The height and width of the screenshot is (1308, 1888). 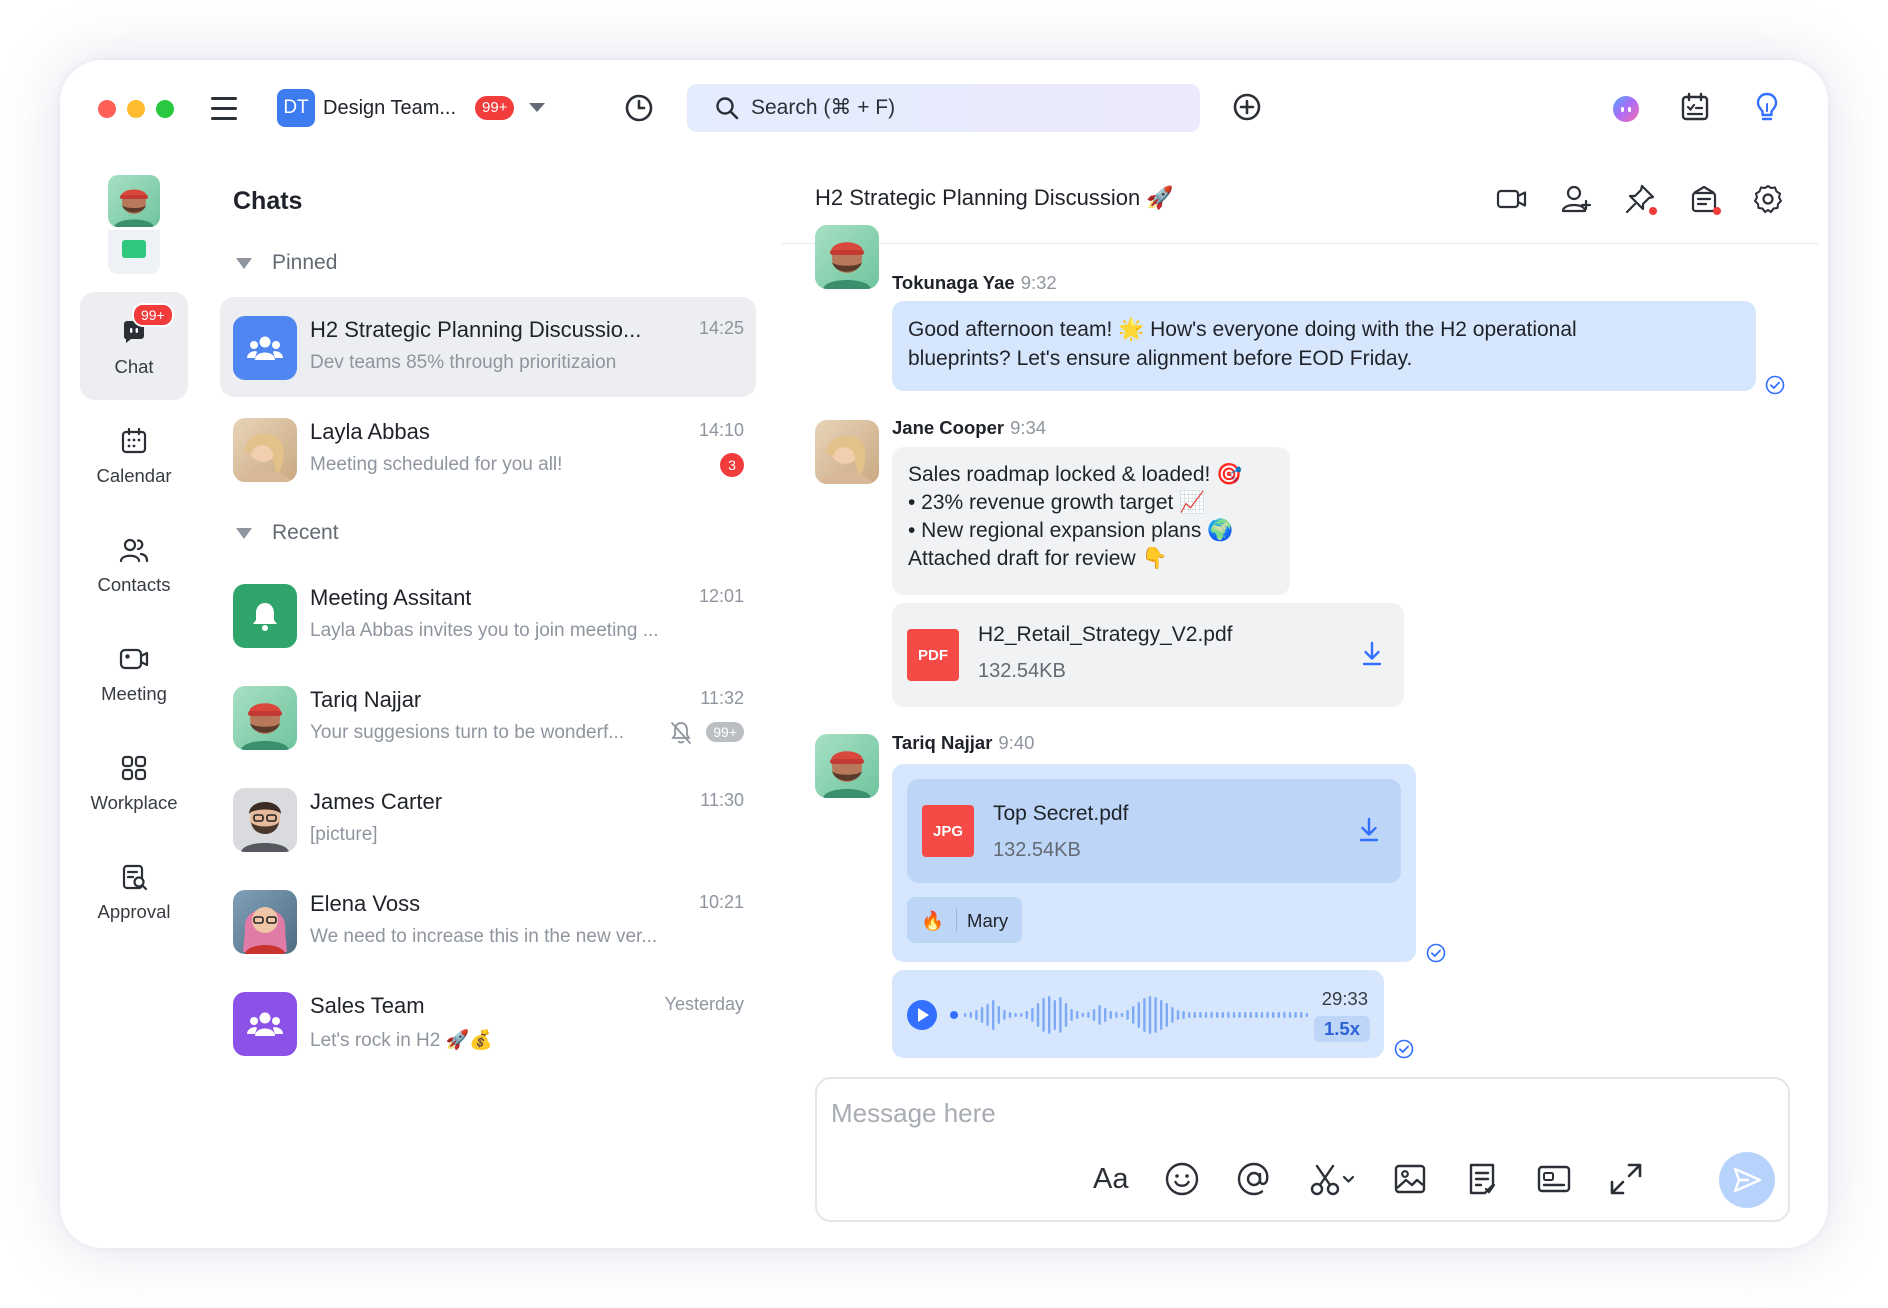 What do you see at coordinates (401, 1040) in the screenshot?
I see `chat-preview: Let's rock in H2 🚀💰` at bounding box center [401, 1040].